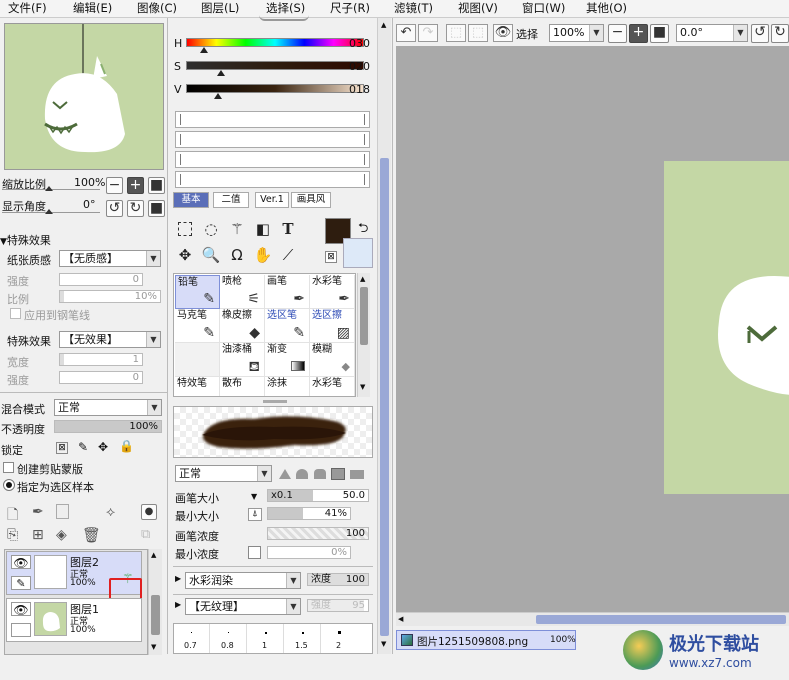  Describe the element at coordinates (320, 474) in the screenshot. I see `shape-soft-icon` at that location.